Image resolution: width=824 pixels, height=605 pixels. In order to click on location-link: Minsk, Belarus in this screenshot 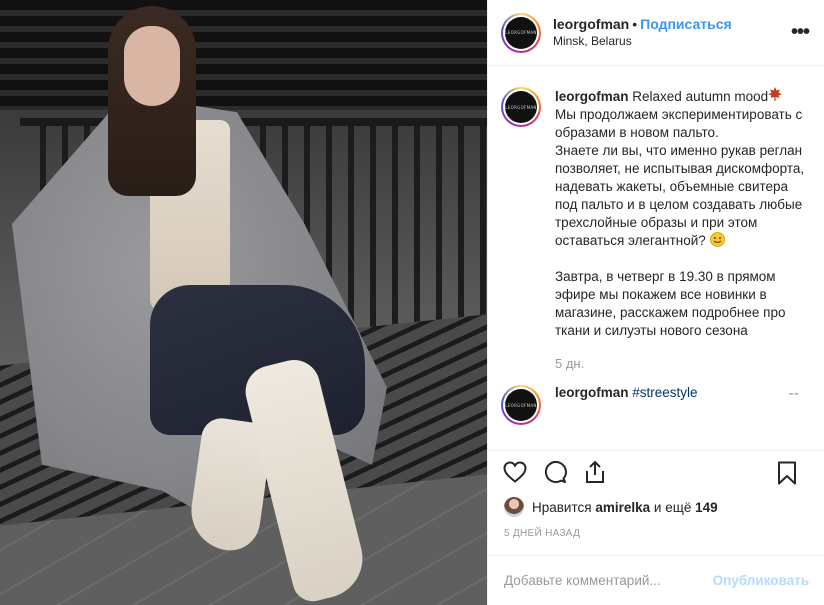, I will do `click(642, 41)`.